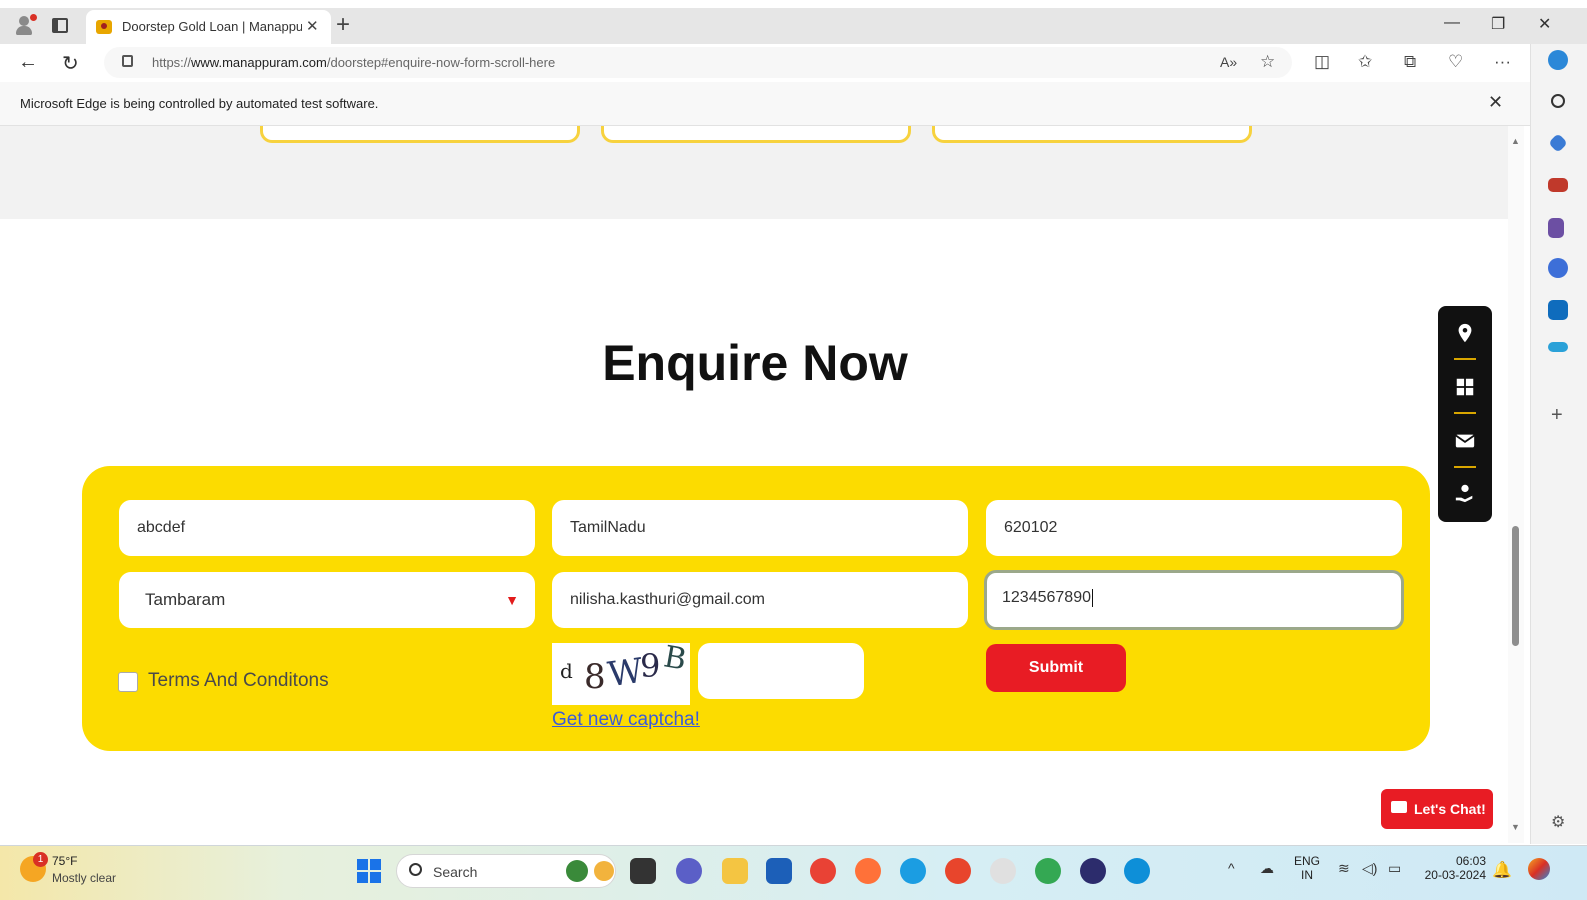 This screenshot has width=1587, height=900. Describe the element at coordinates (1557, 415) in the screenshot. I see `add-sidebar-icon: +` at that location.